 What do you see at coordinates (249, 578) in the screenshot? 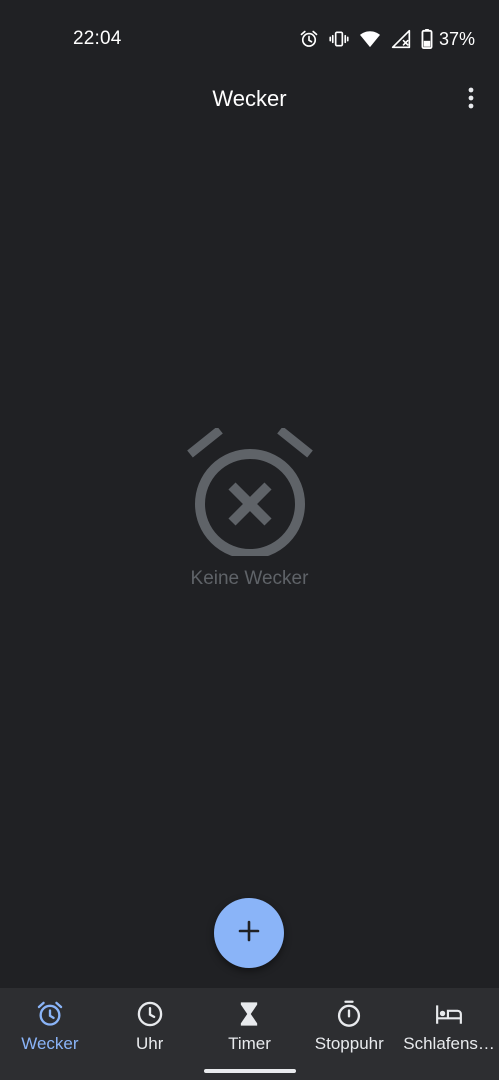
I see `empty-state-label: Keine Wecker` at bounding box center [249, 578].